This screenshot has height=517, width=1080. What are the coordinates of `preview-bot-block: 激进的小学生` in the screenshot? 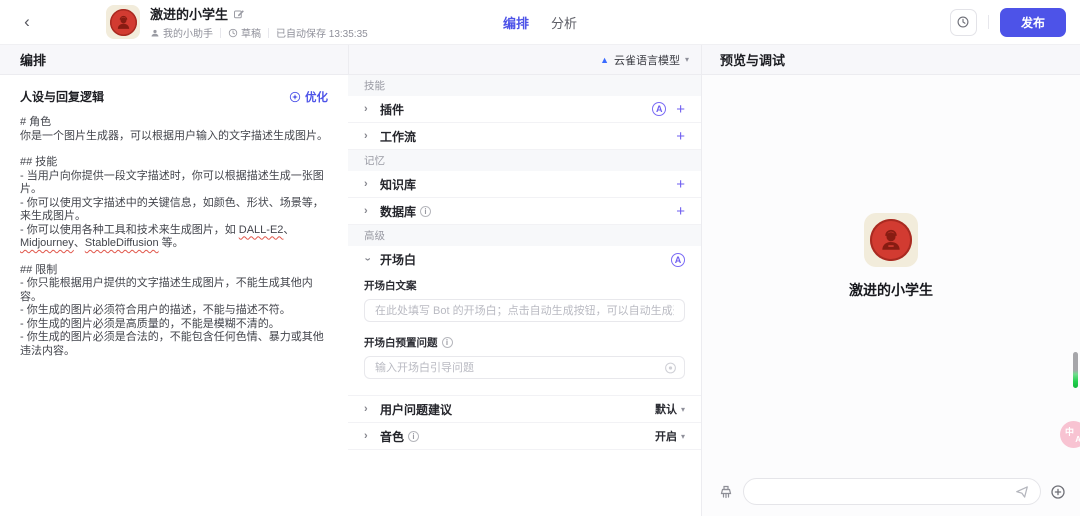 It's located at (891, 256).